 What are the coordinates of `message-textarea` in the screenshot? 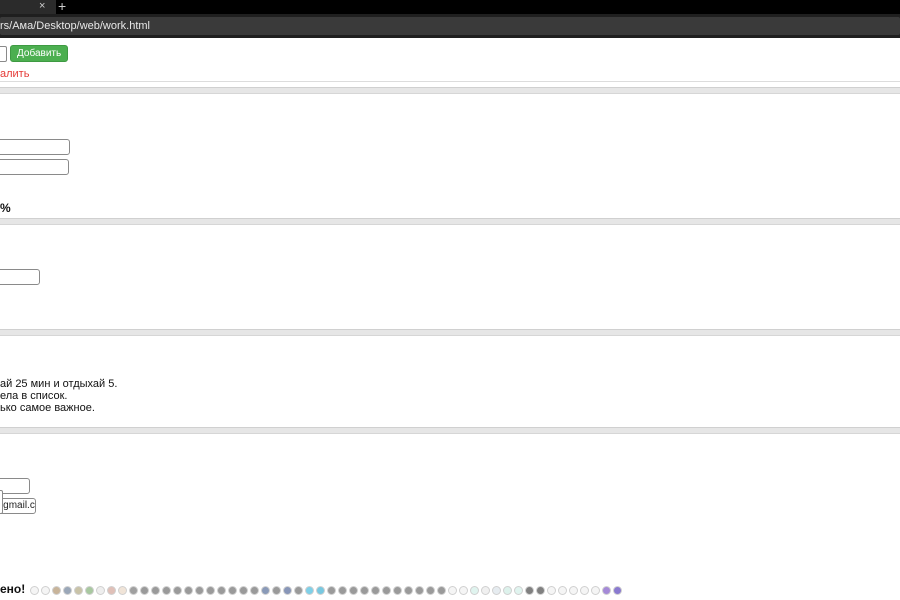 It's located at (1, 502).